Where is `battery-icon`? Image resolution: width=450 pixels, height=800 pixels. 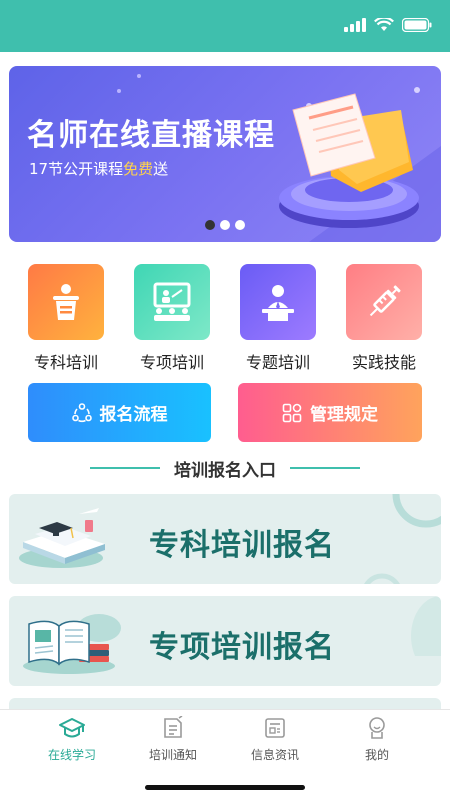
battery-icon is located at coordinates (417, 25).